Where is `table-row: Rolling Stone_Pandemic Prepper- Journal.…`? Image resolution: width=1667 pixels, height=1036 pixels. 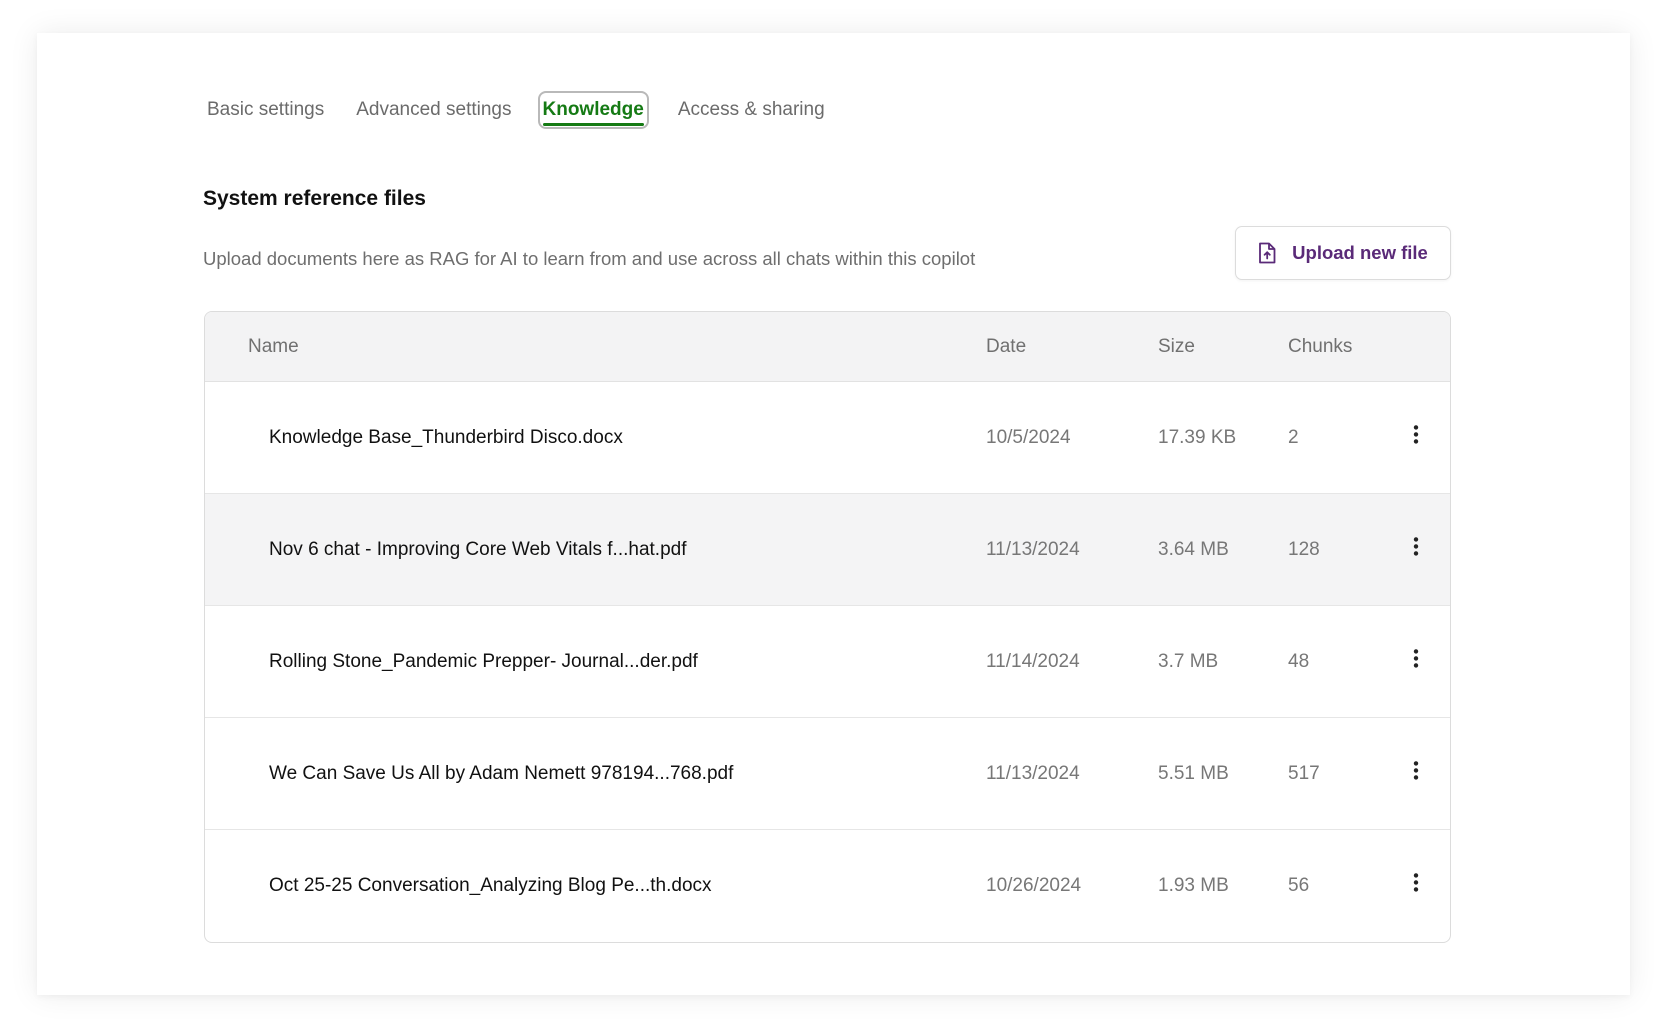 table-row: Rolling Stone_Pandemic Prepper- Journal.… is located at coordinates (827, 662).